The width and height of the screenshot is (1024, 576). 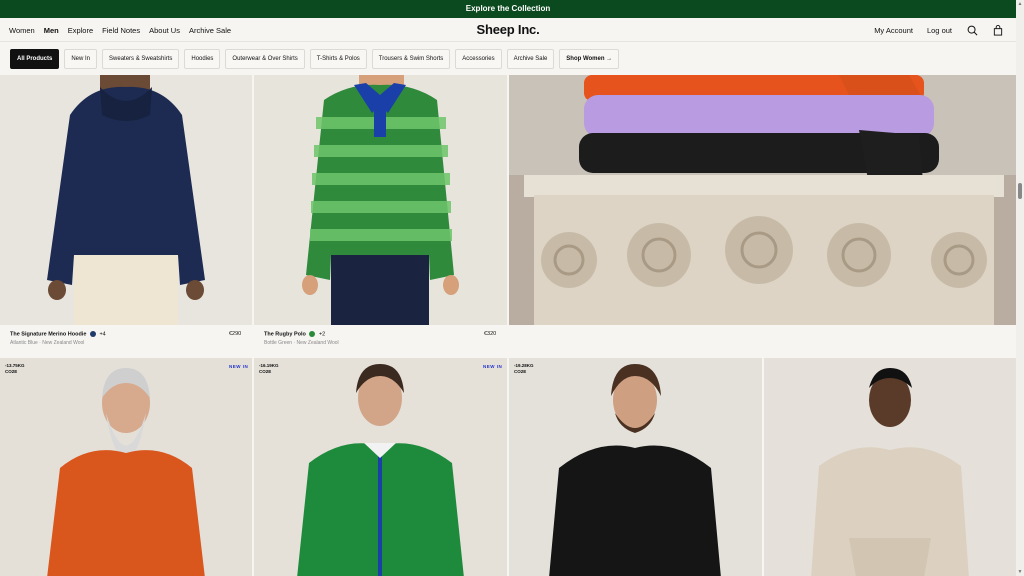 What do you see at coordinates (141, 58) in the screenshot?
I see `filter-sweaters: Sweaters & Sweatshirts` at bounding box center [141, 58].